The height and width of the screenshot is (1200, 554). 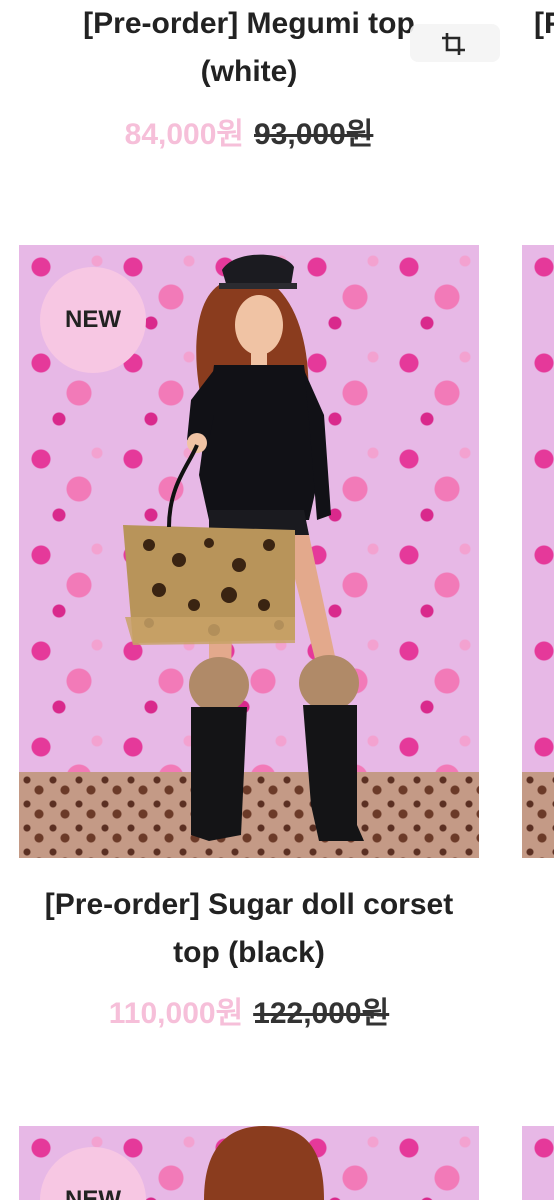 I want to click on next-product-title: [P, so click(x=544, y=23).